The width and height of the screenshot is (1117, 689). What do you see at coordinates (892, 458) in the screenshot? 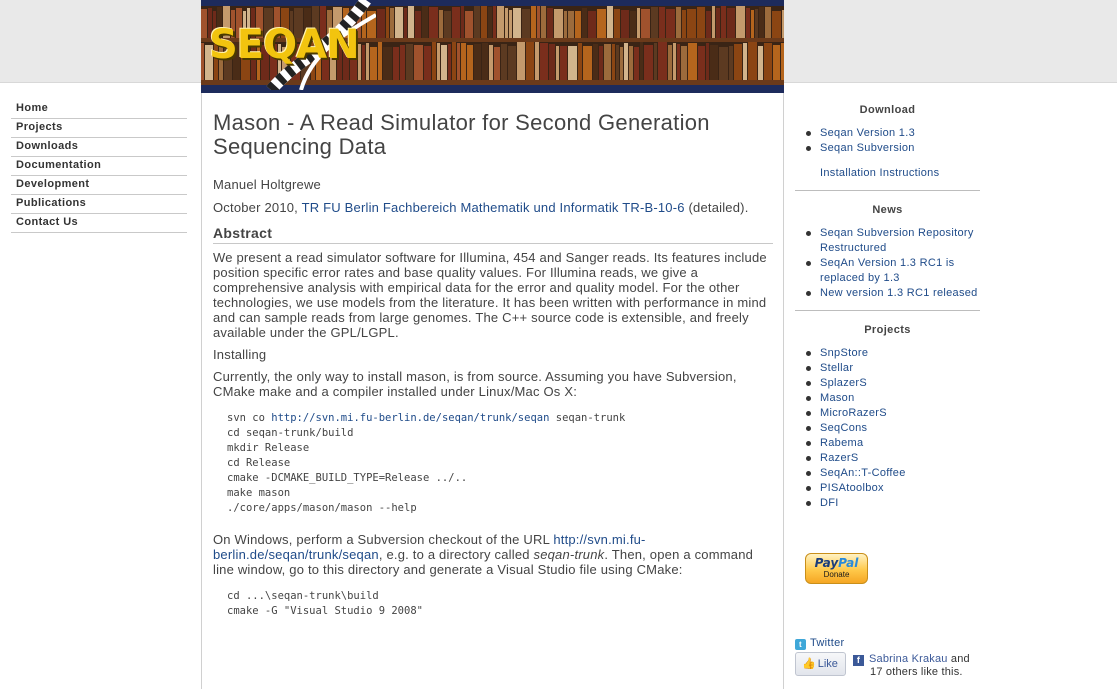
I see `project-link: RazerS` at bounding box center [892, 458].